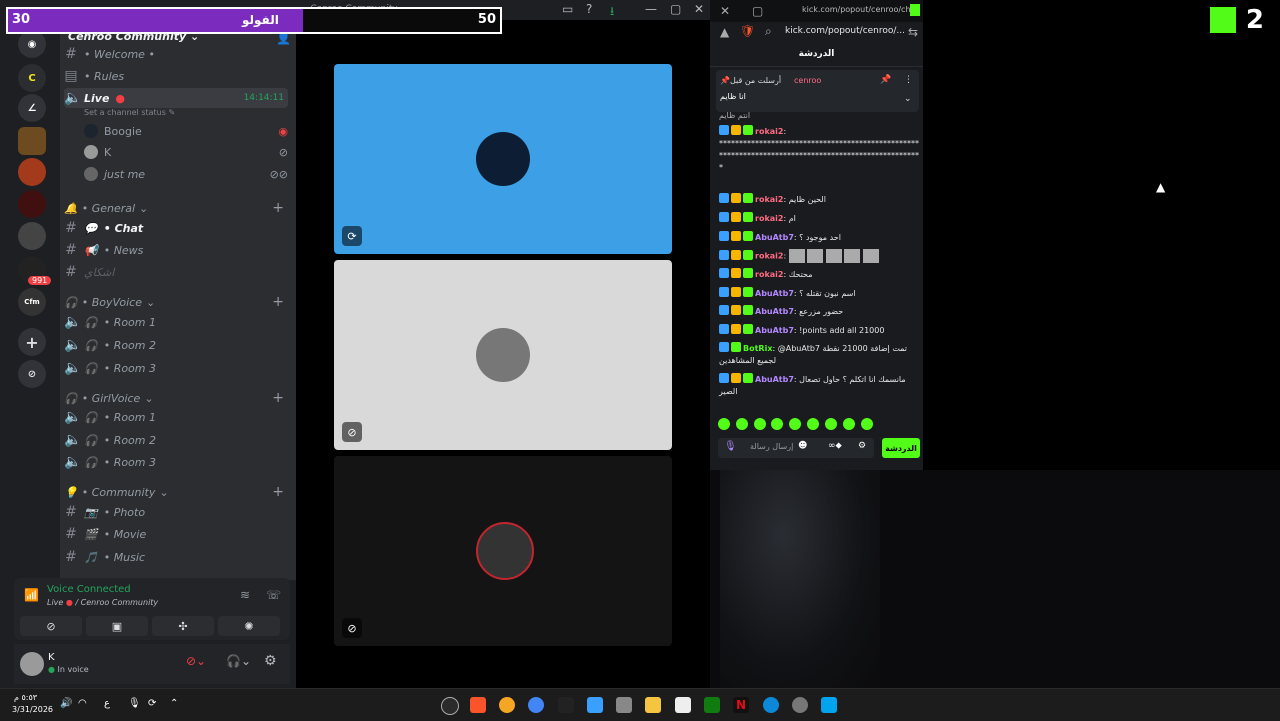 The height and width of the screenshot is (721, 1280). Describe the element at coordinates (66, 703) in the screenshot. I see `volume-icon: 🔊` at that location.